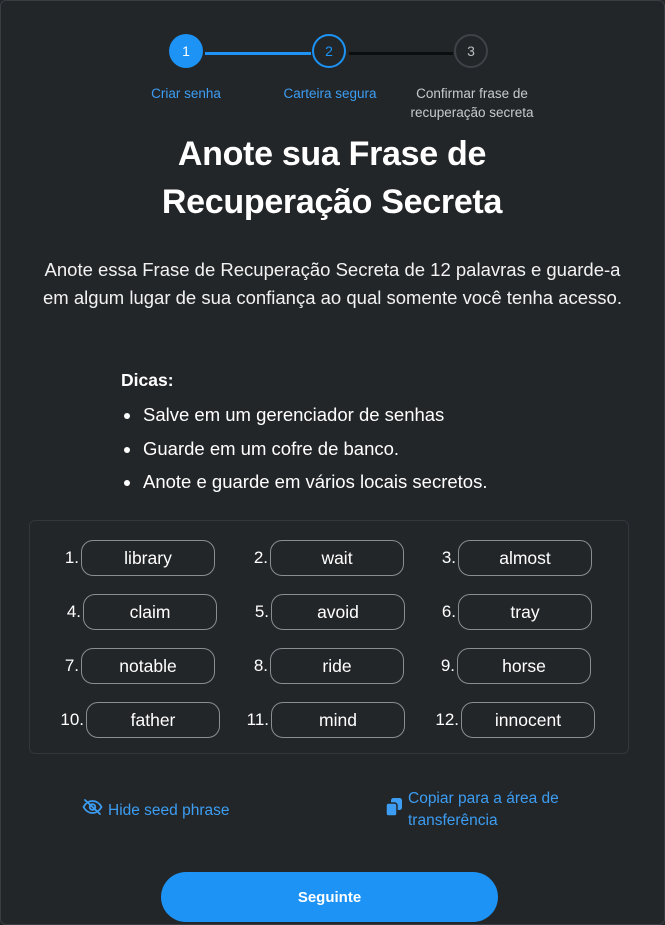  I want to click on hide-seed-phrase-link: Hide seed phrase, so click(156, 810).